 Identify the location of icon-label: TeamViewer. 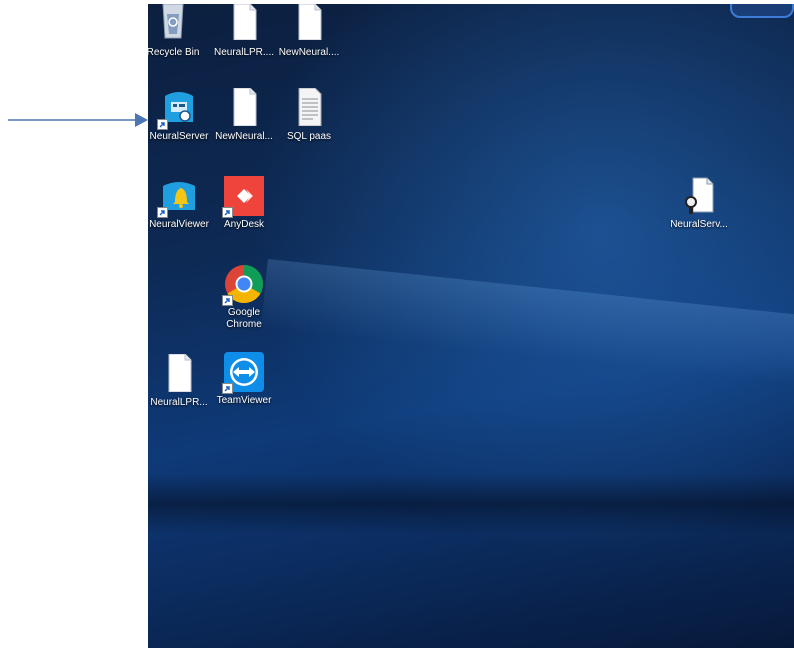
(244, 400).